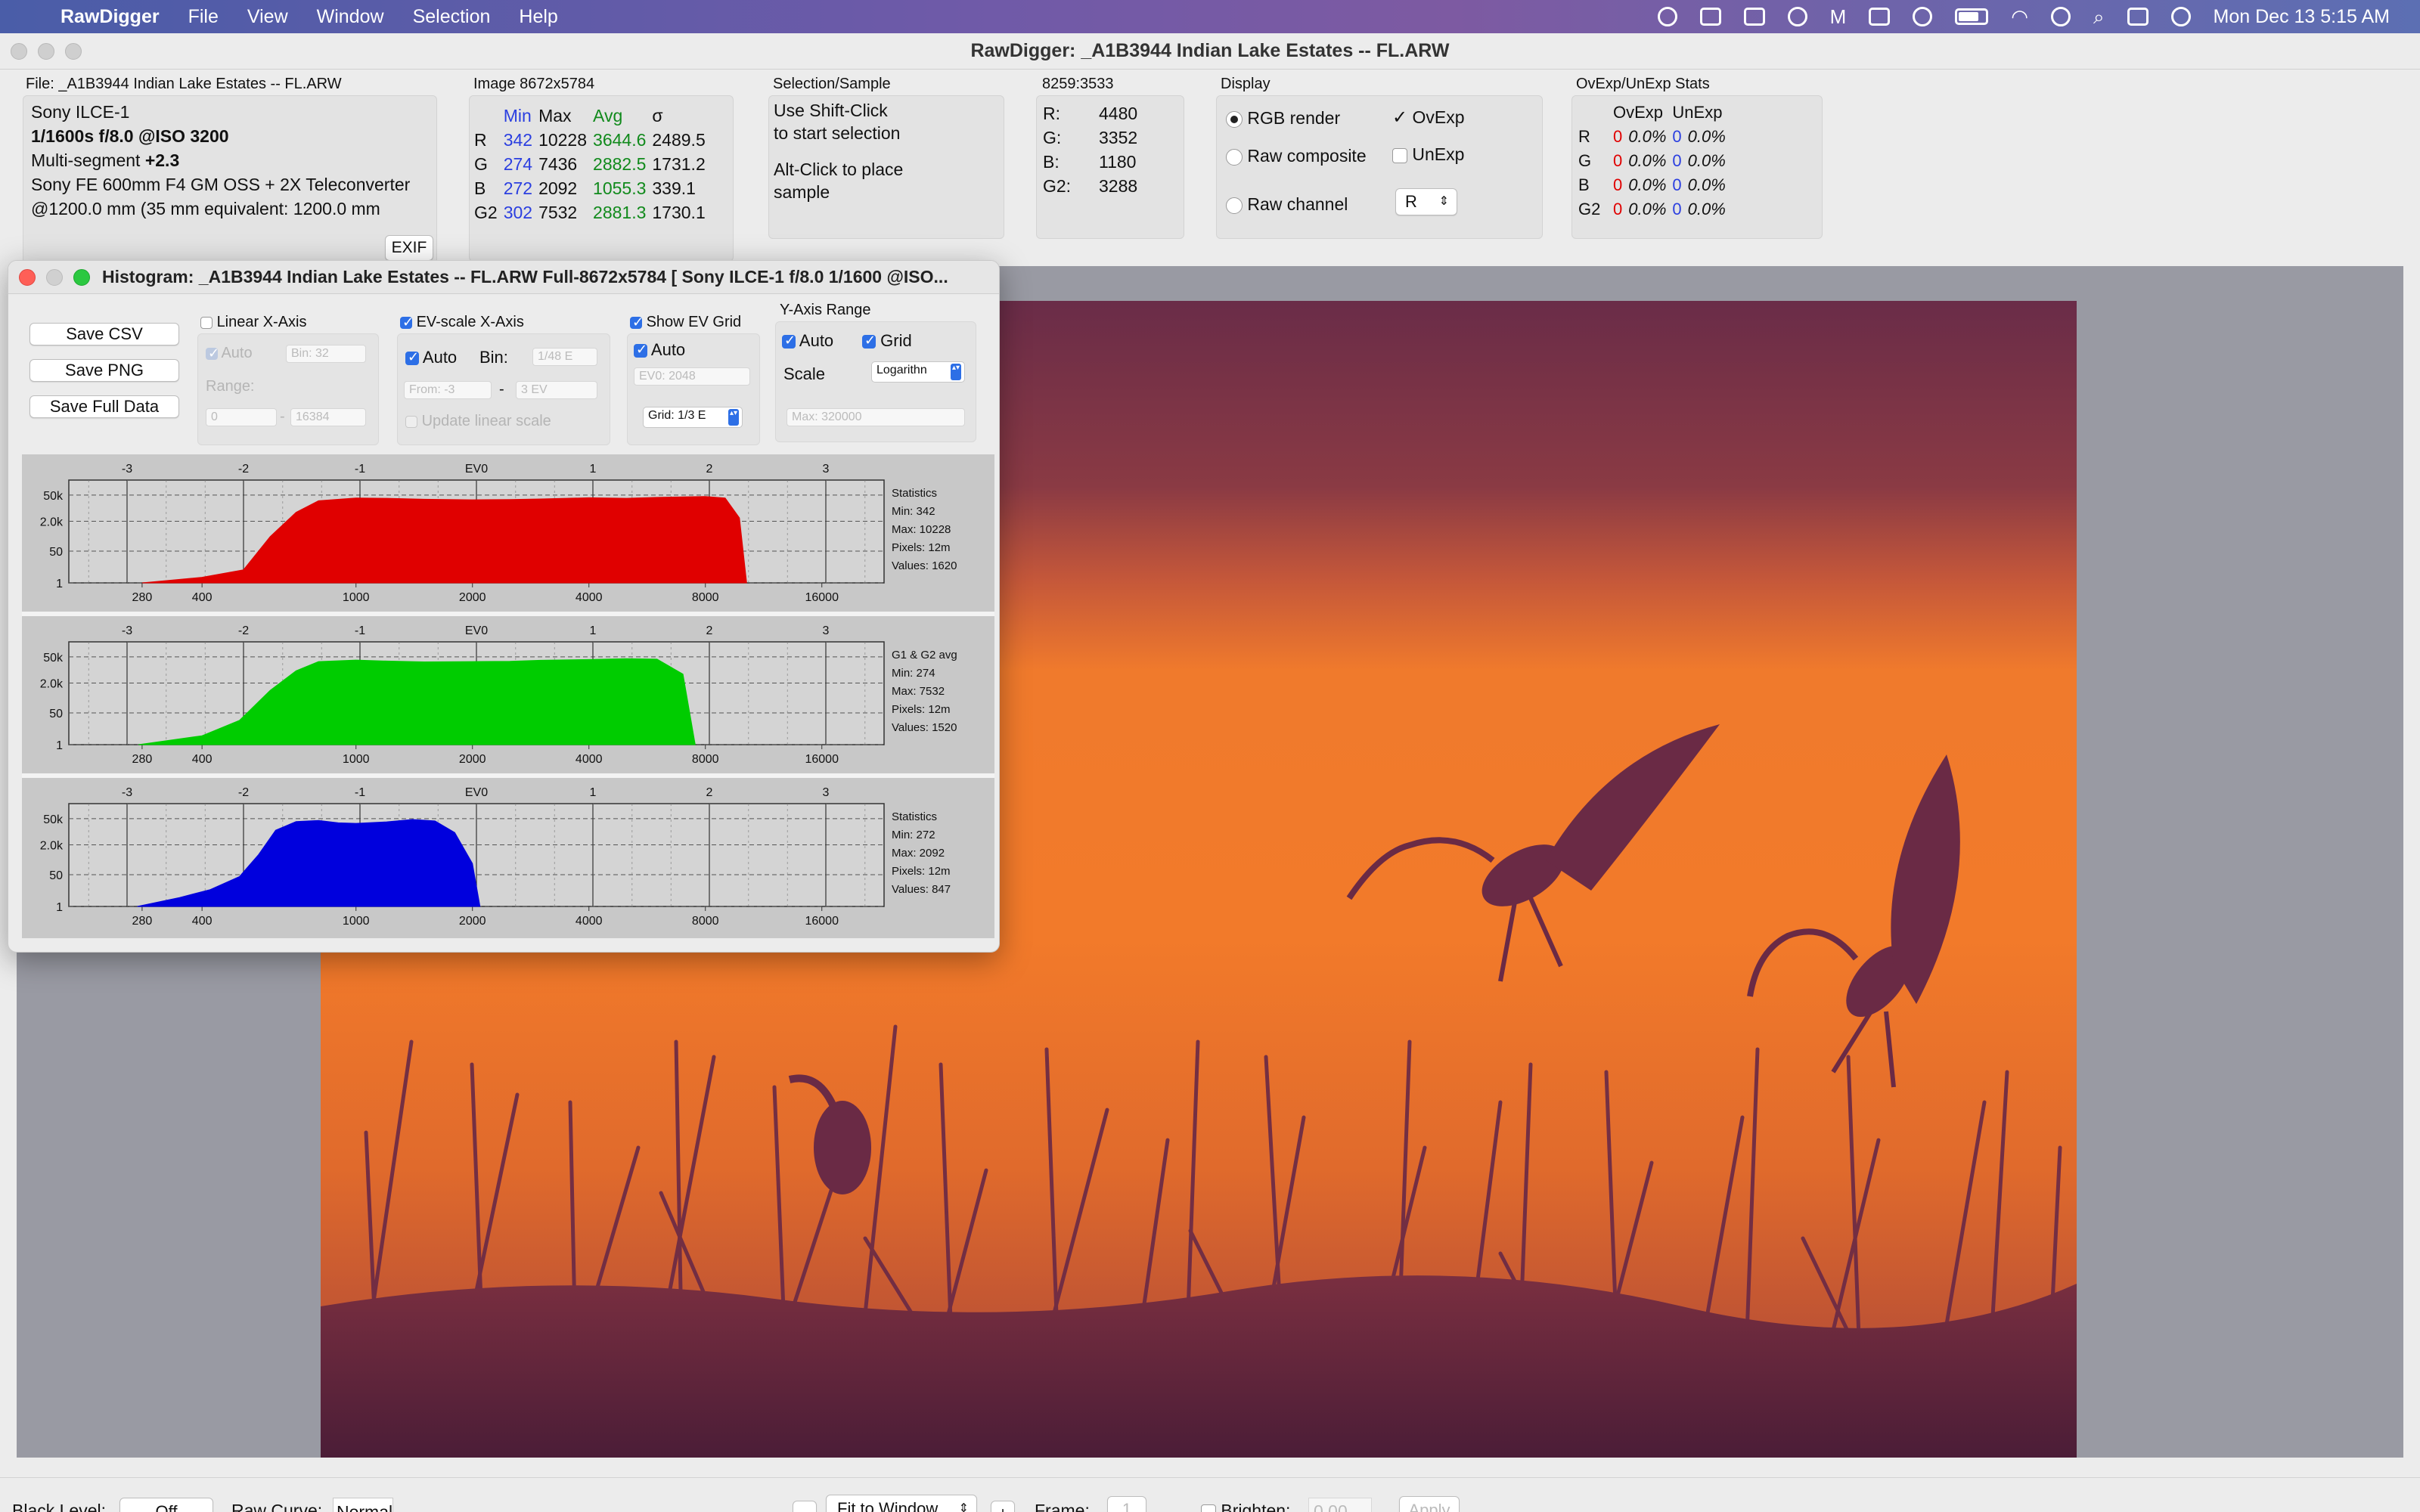 The height and width of the screenshot is (1512, 2420). Describe the element at coordinates (2019, 16) in the screenshot. I see `wifi-icon: ◠` at that location.